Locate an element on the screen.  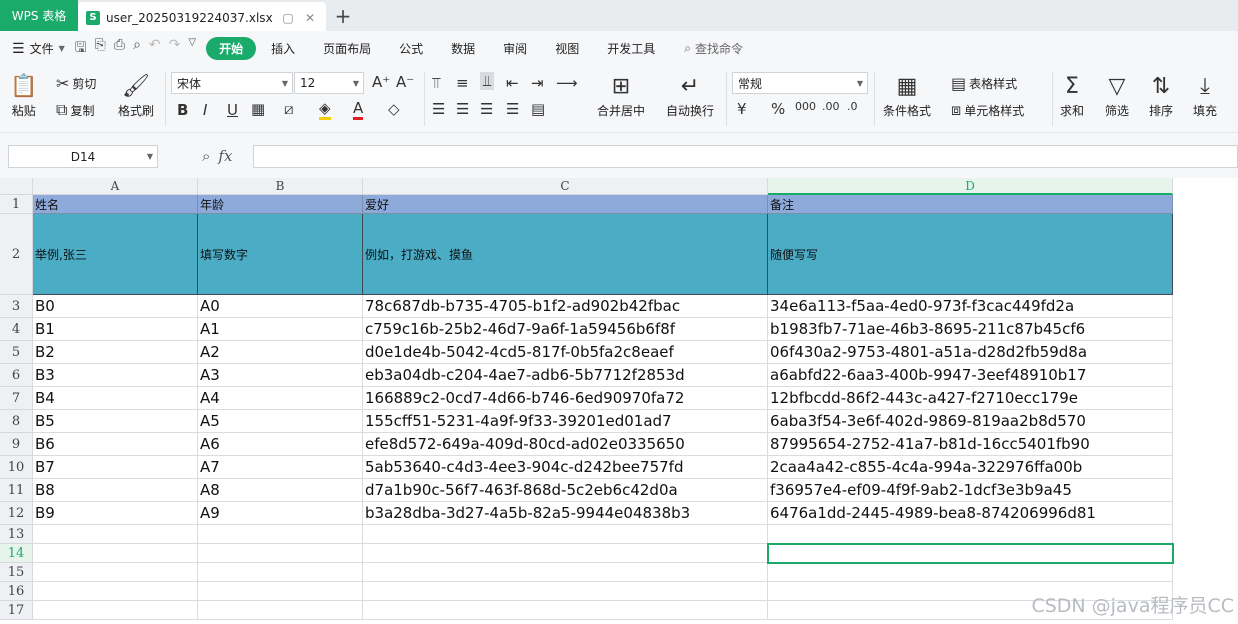
print-icon: ⎙ is located at coordinates (119, 49).